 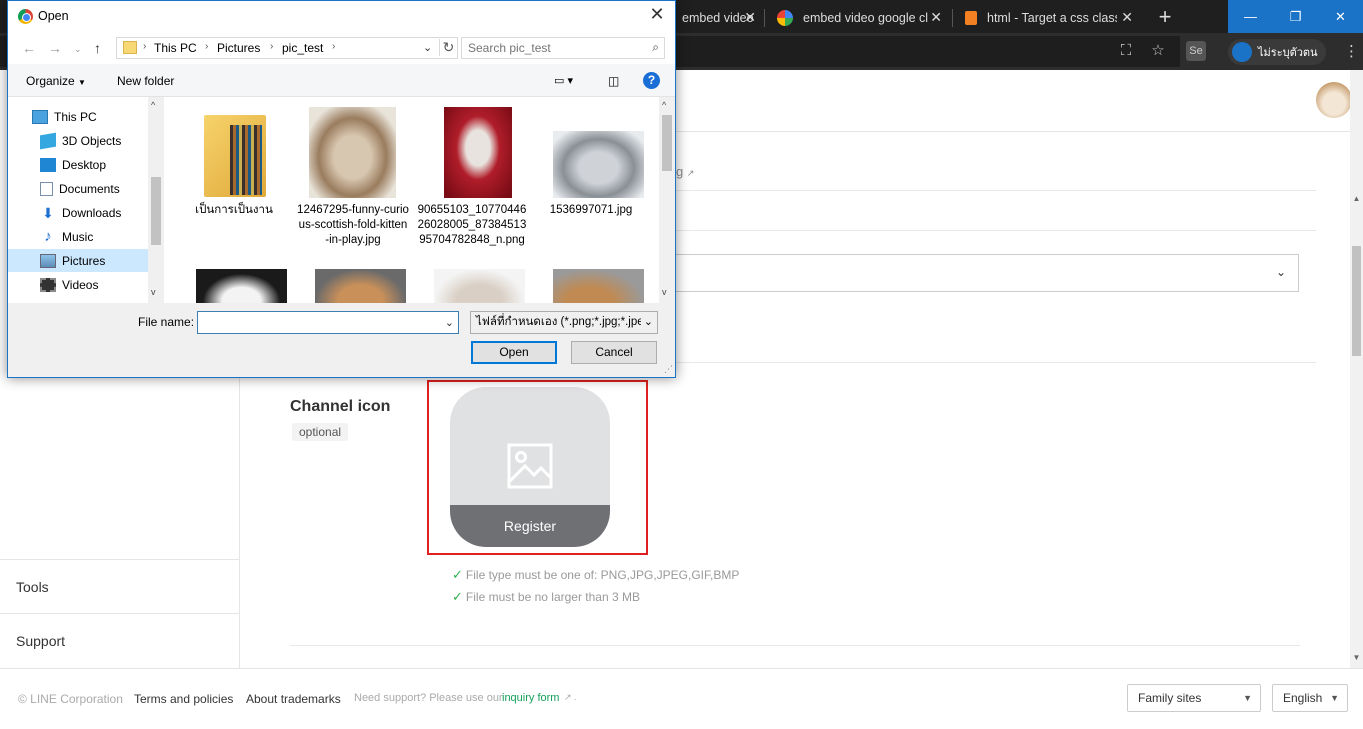 What do you see at coordinates (341, 16) in the screenshot?
I see `dialog-titlebar: Open ✕` at bounding box center [341, 16].